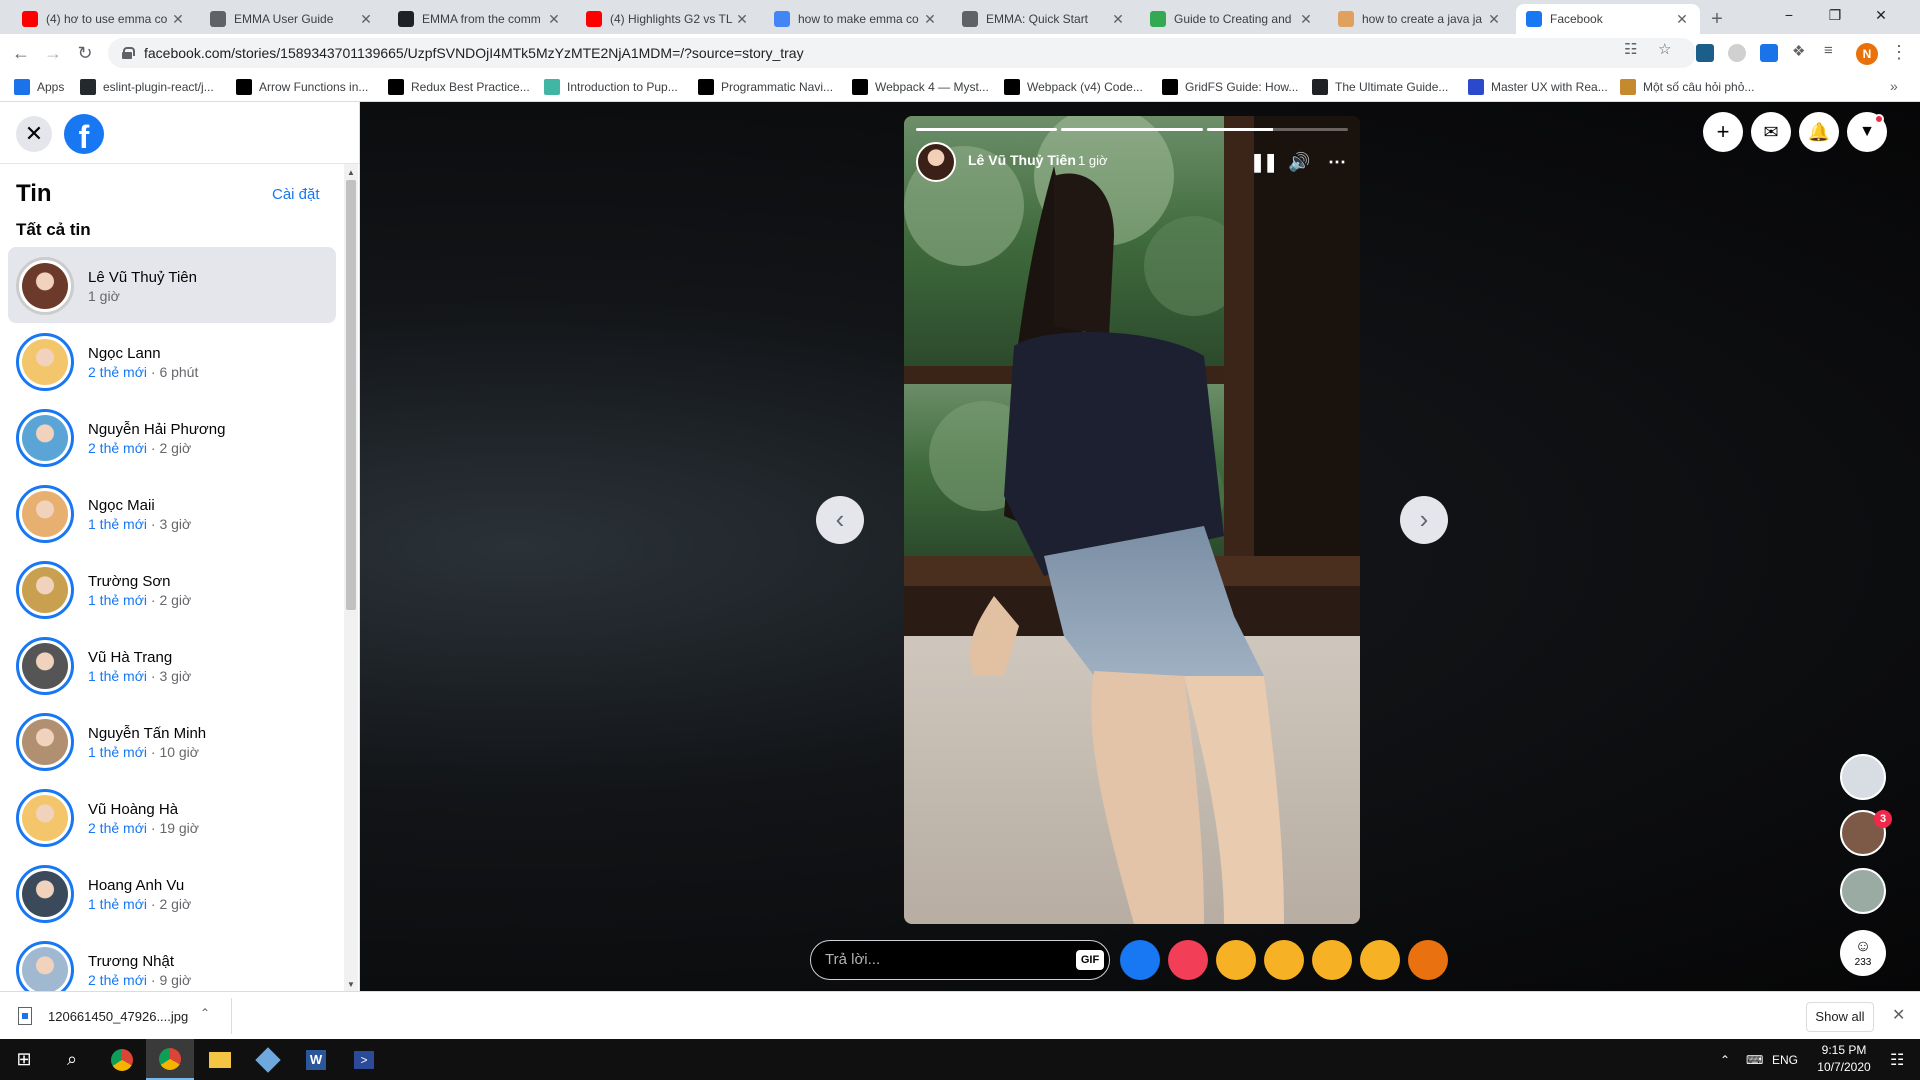 This screenshot has height=1080, width=1920. I want to click on story-list-item: Vũ Hà Trang 1 thẻ mới · 3 giờ, so click(172, 665).